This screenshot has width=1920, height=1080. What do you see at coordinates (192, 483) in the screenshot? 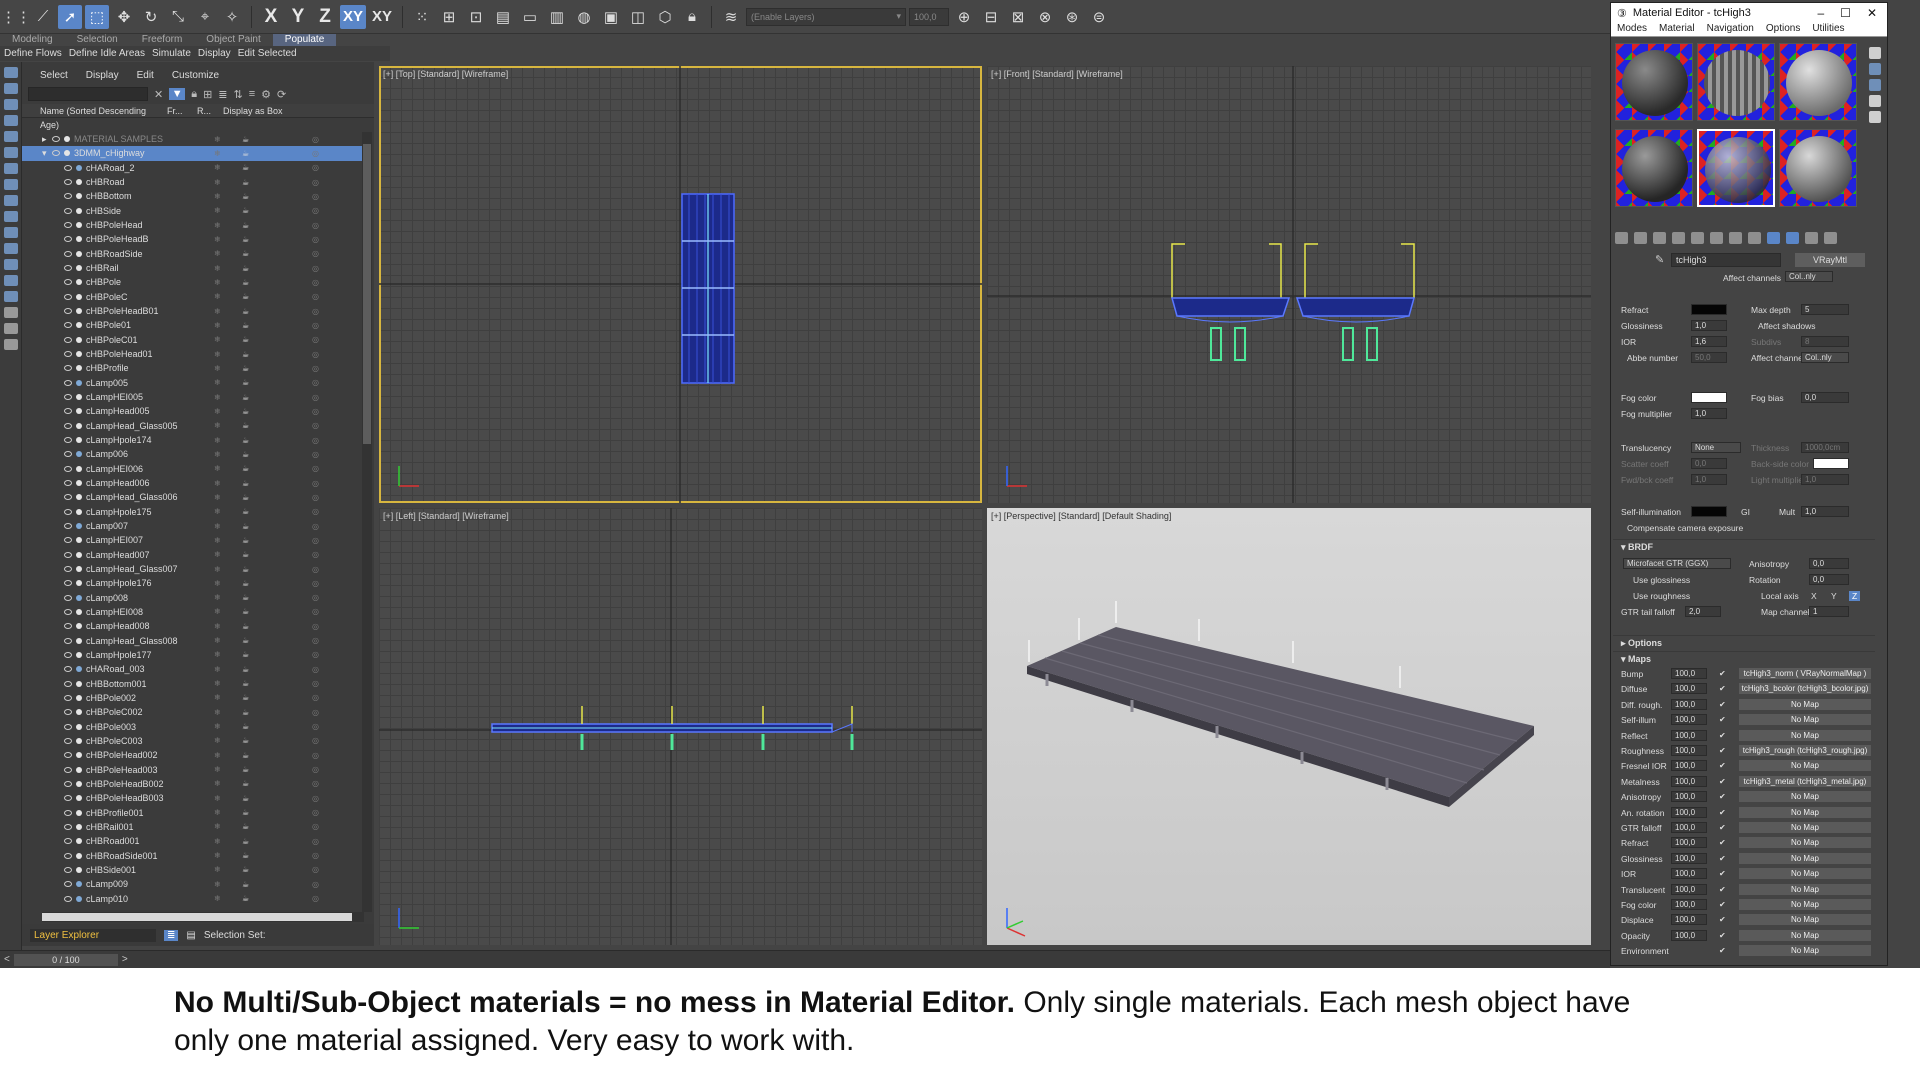
I see `tree-row: cLampHead006 ❄︎ ☕︎ ◎` at bounding box center [192, 483].